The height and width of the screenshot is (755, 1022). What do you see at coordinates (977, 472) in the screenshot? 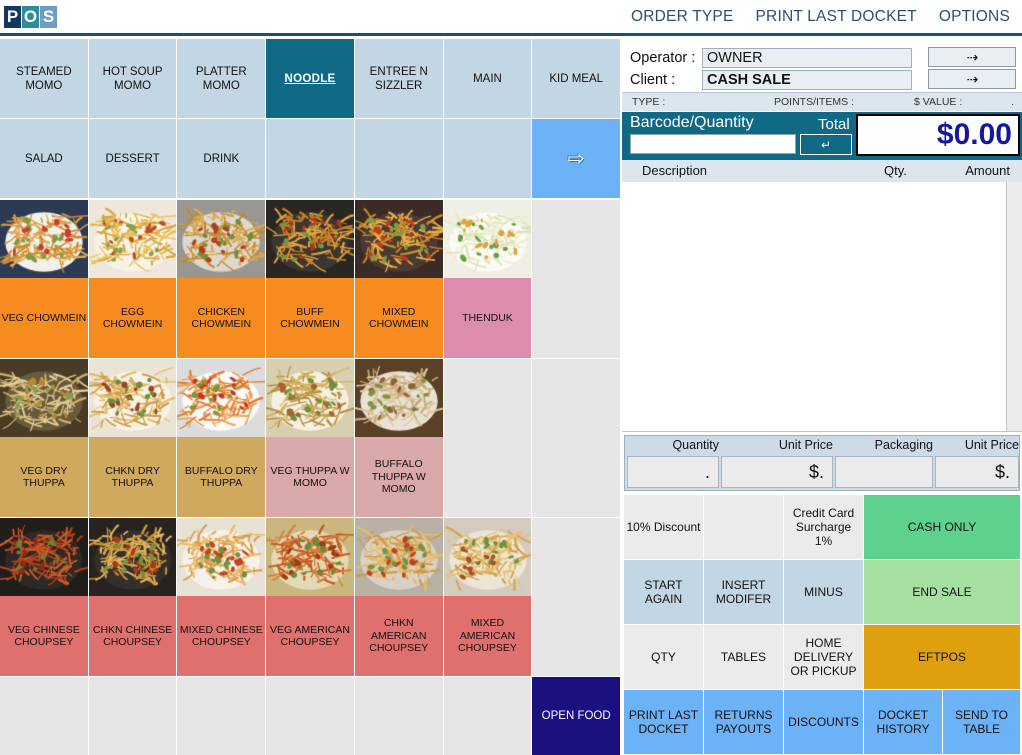
I see `packaging-unit-price-field: $.` at bounding box center [977, 472].